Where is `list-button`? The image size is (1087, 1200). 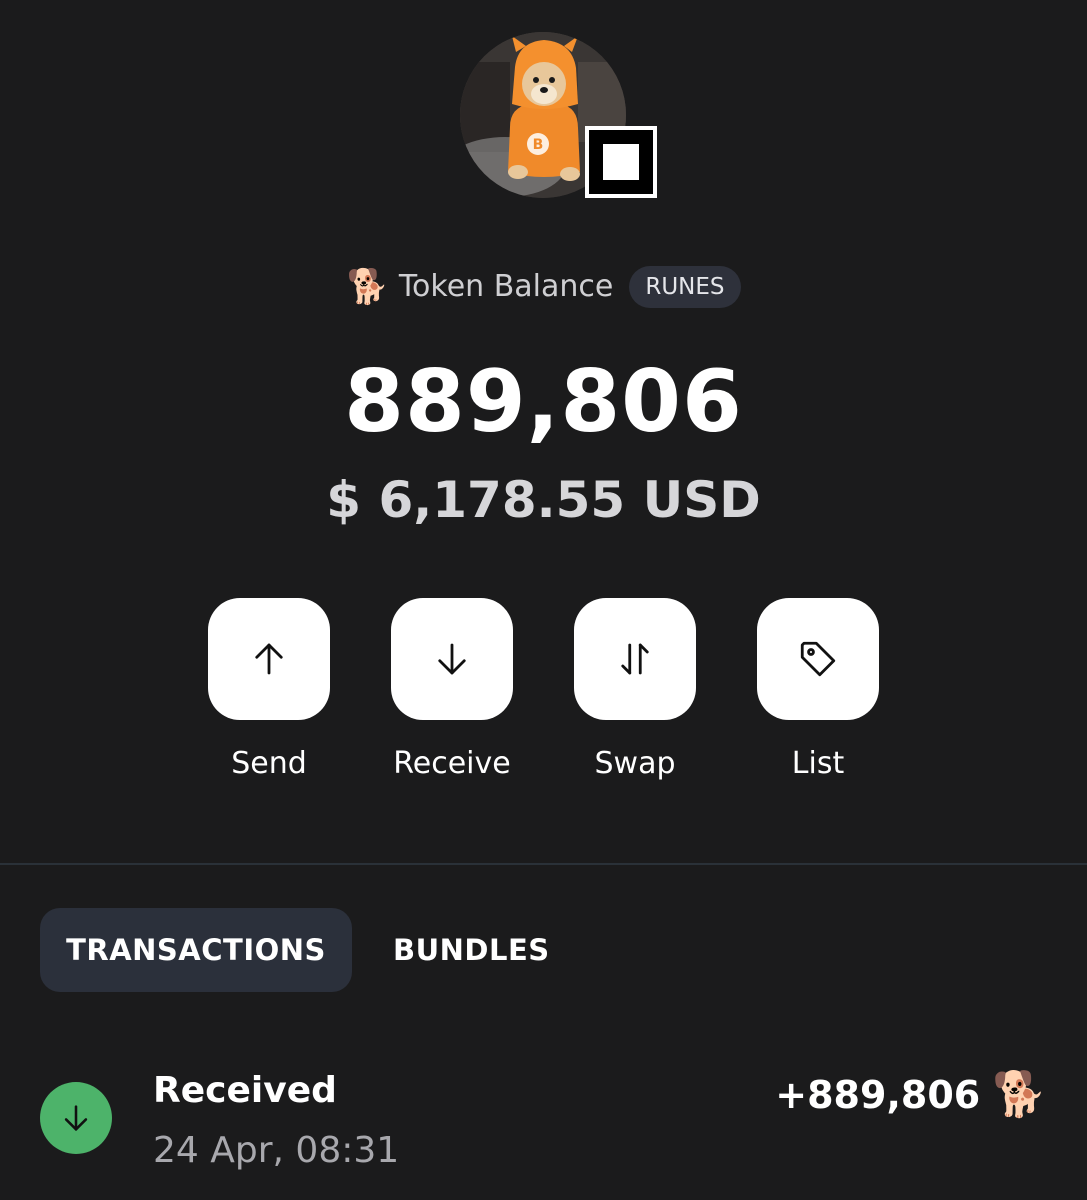 list-button is located at coordinates (818, 659).